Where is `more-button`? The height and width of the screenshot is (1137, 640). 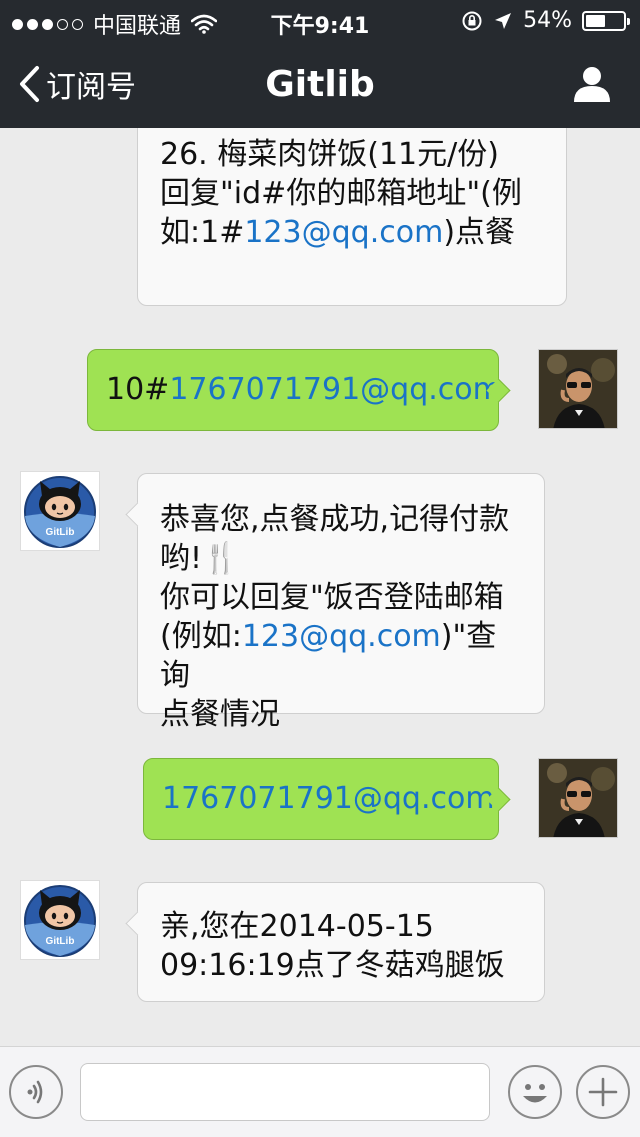
more-button is located at coordinates (603, 1092).